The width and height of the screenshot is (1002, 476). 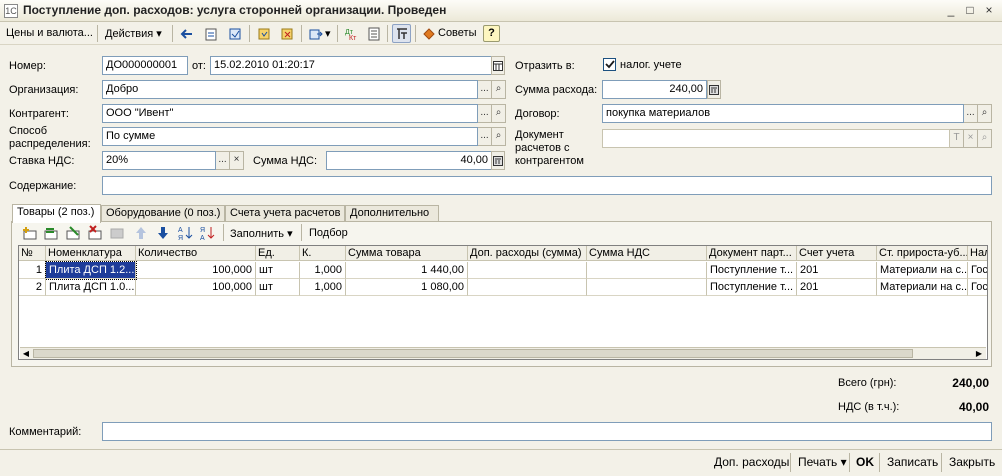 What do you see at coordinates (457, 33) in the screenshot?
I see `advice-button: Советы` at bounding box center [457, 33].